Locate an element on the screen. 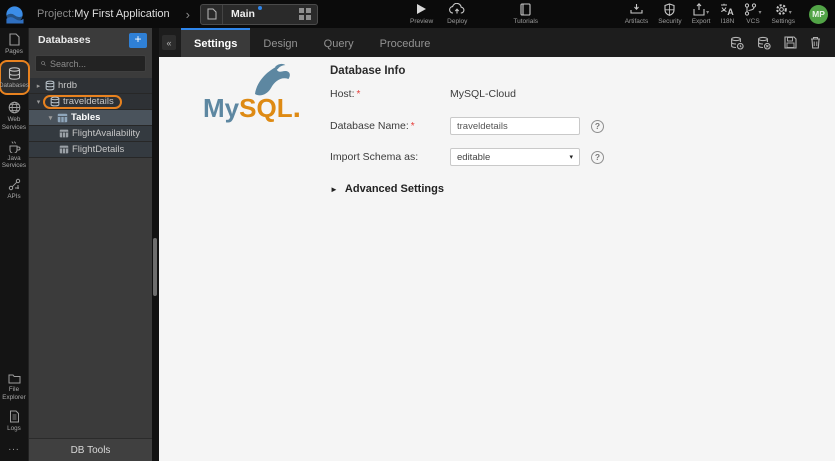 The height and width of the screenshot is (461, 835). import-schema-label: Import Schema as: is located at coordinates (374, 157).